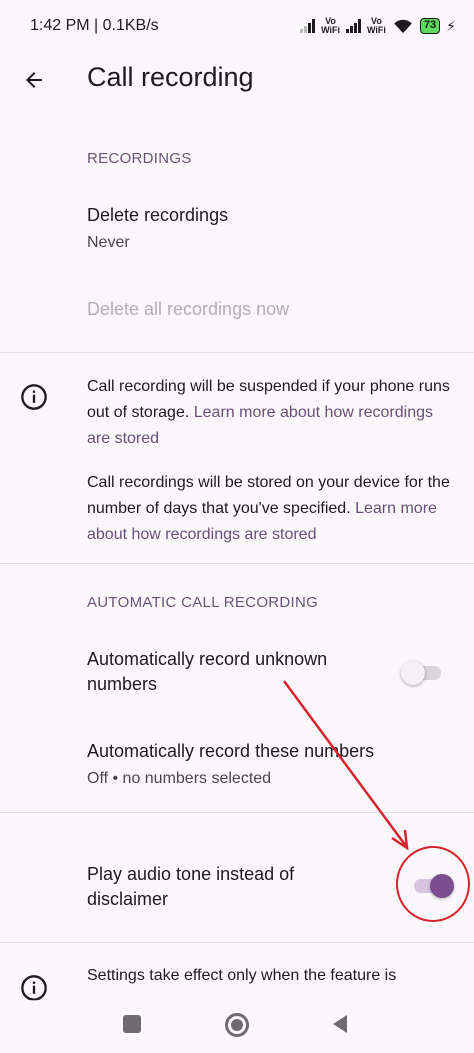 Image resolution: width=474 pixels, height=1053 pixels. What do you see at coordinates (179, 778) in the screenshot?
I see `record-these-numbers-subtitle: Off • no numbers selected` at bounding box center [179, 778].